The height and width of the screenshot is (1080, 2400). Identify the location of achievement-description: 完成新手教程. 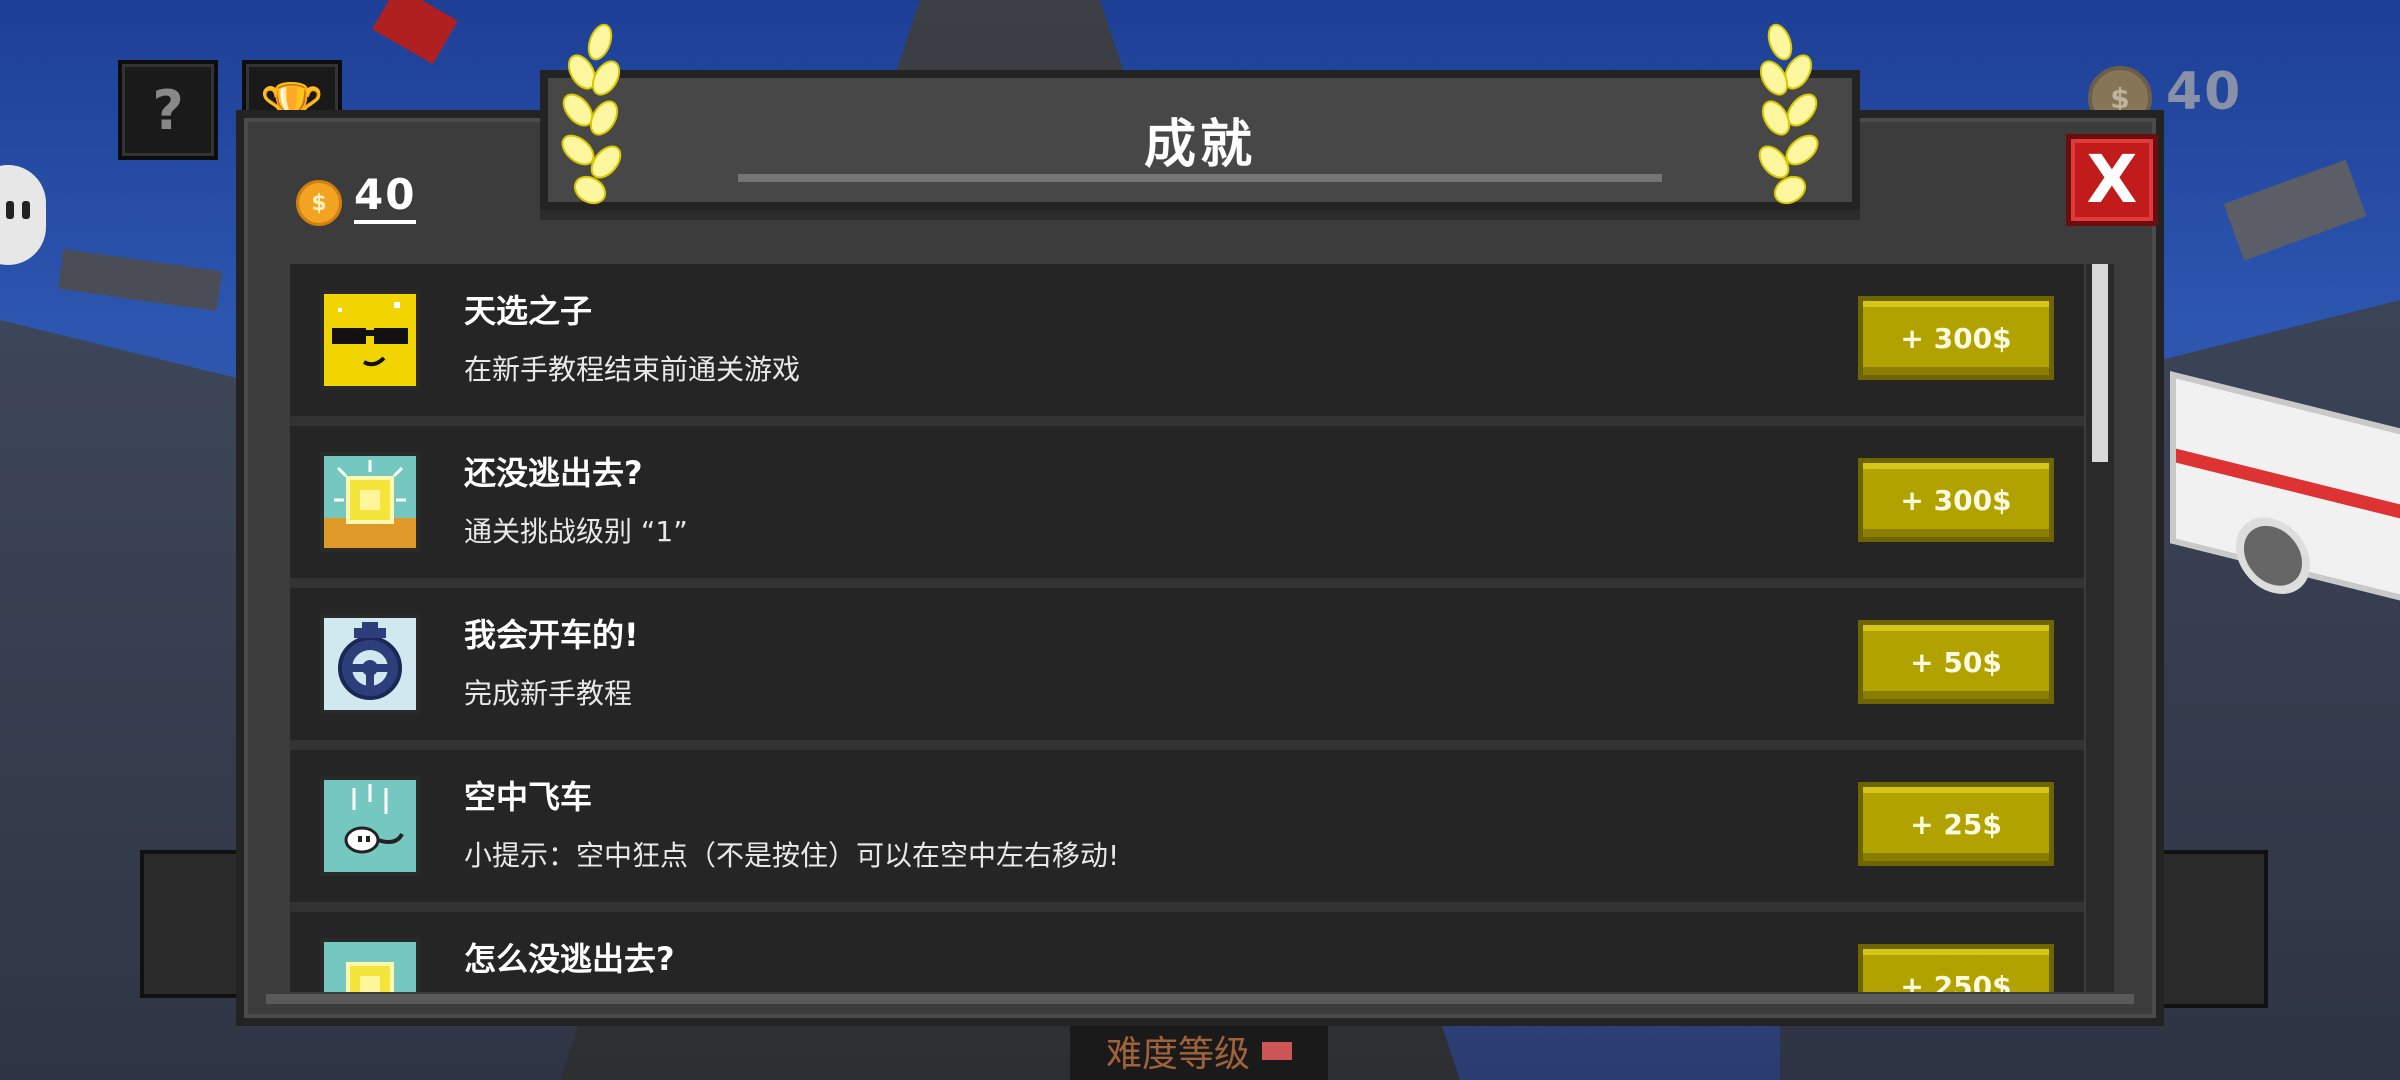
(548, 693).